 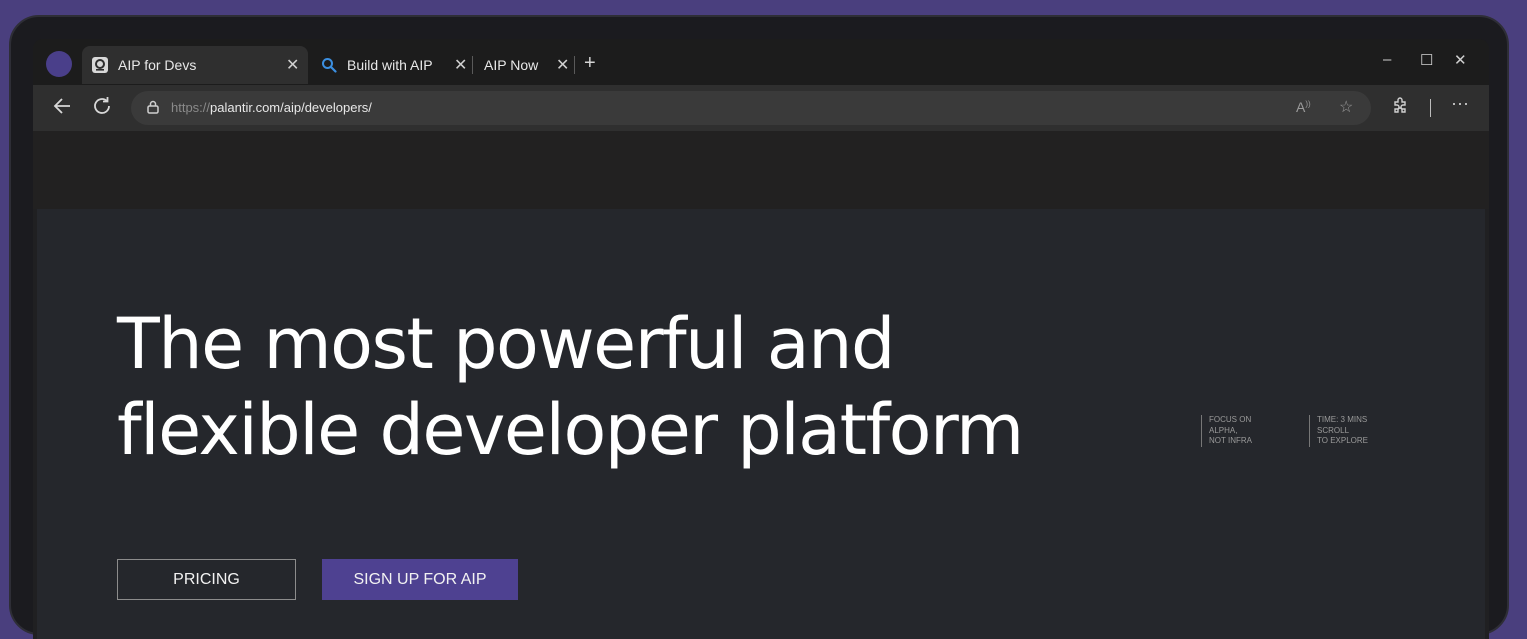 What do you see at coordinates (157, 65) in the screenshot?
I see `tab-label: AIP for Devs` at bounding box center [157, 65].